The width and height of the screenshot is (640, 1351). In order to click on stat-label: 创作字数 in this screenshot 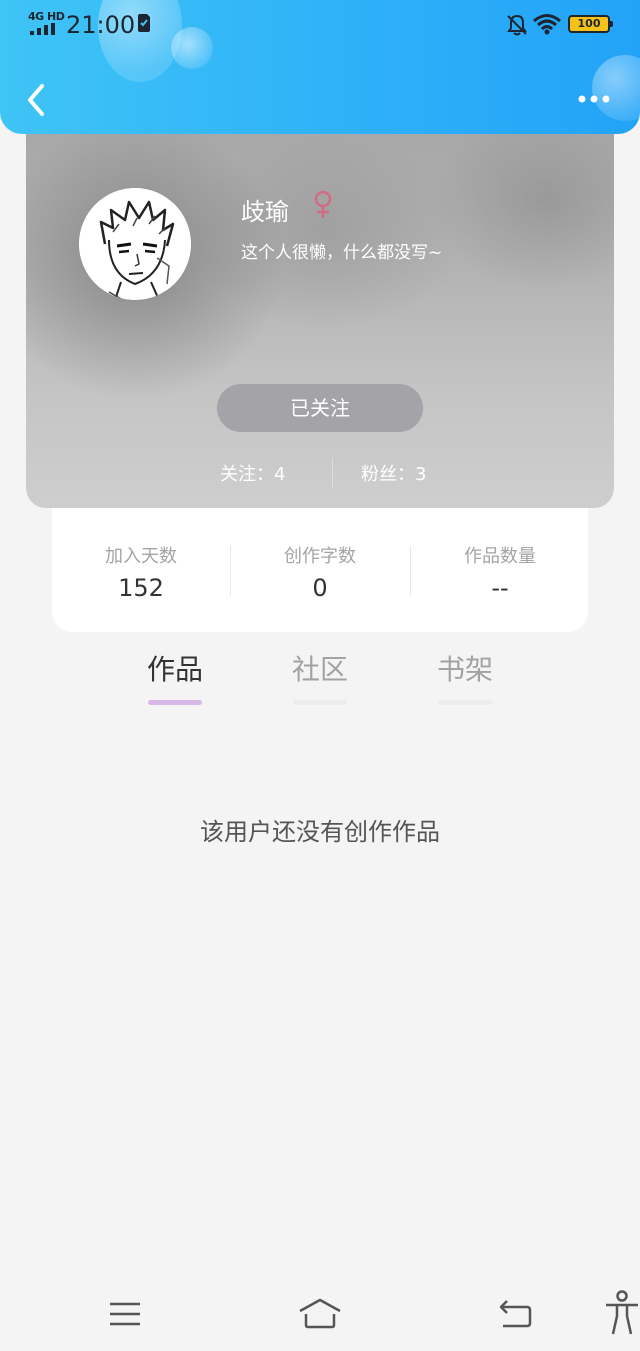, I will do `click(320, 556)`.